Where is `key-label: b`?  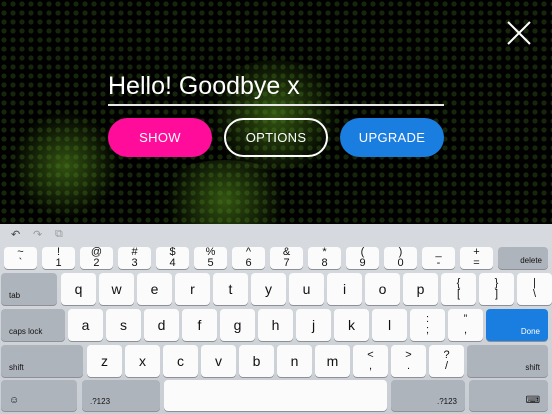
key-label: b is located at coordinates (256, 361).